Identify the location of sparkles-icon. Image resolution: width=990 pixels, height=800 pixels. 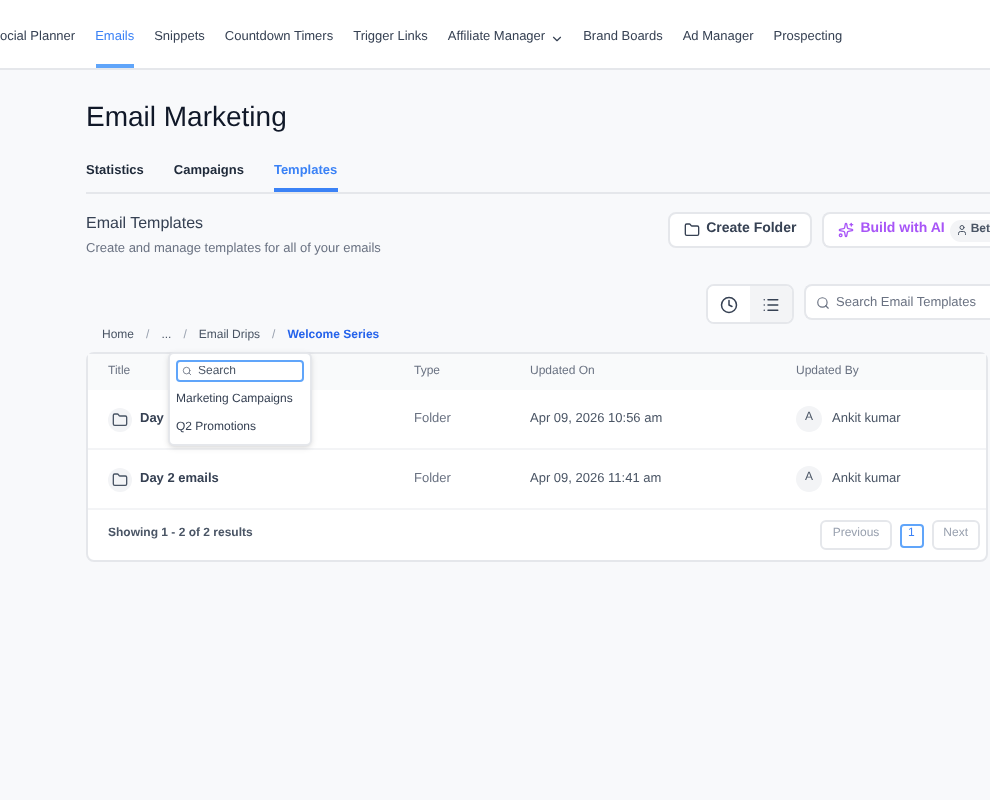
(846, 230).